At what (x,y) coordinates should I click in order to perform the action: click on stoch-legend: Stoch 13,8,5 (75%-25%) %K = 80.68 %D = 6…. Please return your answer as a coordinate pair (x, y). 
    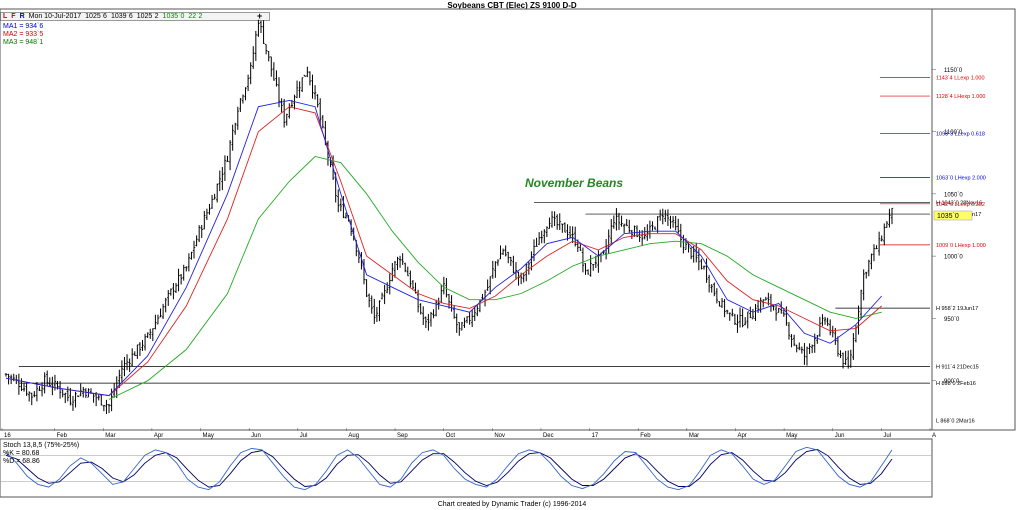
    Looking at the image, I should click on (41, 454).